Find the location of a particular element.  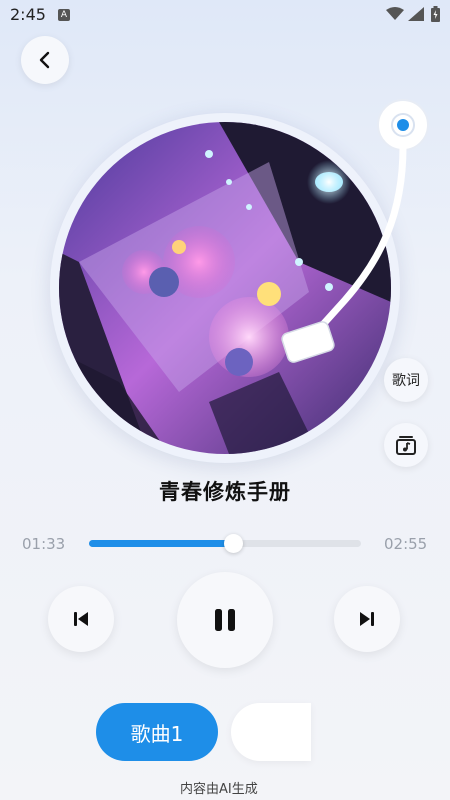

ai-generated-notice: 内容由AI生成 is located at coordinates (219, 789).